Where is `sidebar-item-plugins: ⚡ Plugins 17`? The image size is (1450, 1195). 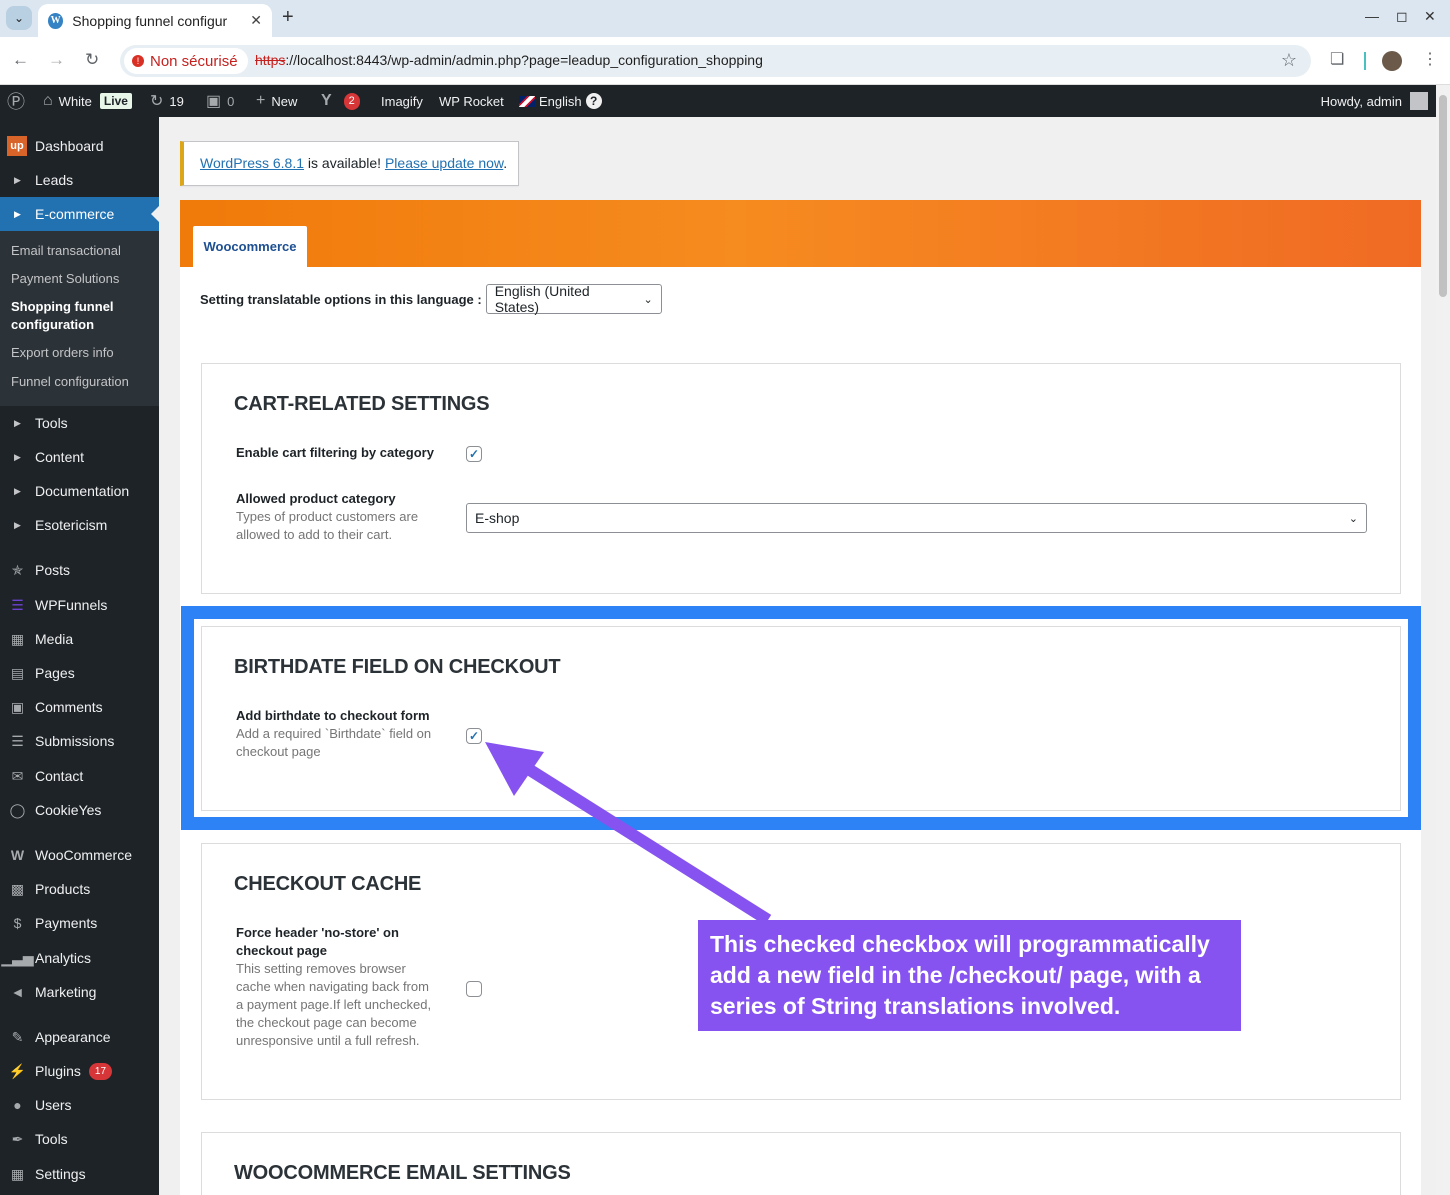
sidebar-item-plugins: ⚡ Plugins 17 is located at coordinates (79, 1071).